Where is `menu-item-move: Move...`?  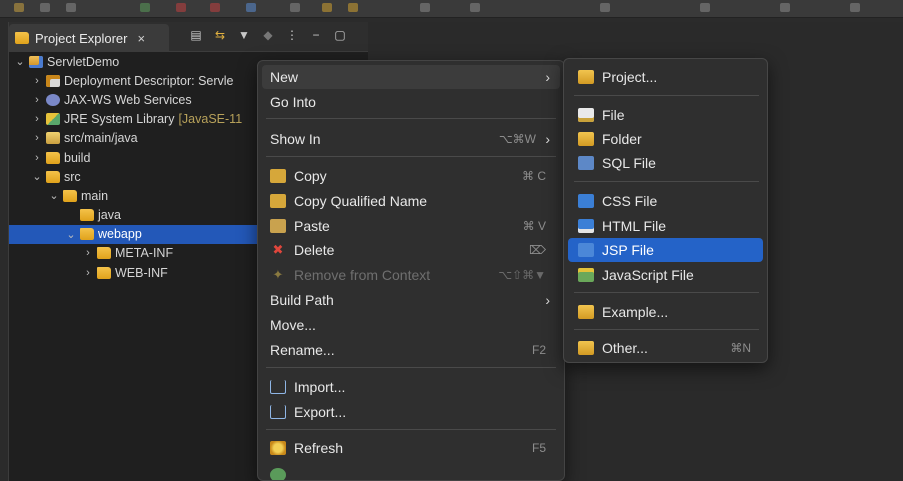
menu-item-move: Move... is located at coordinates (411, 325).